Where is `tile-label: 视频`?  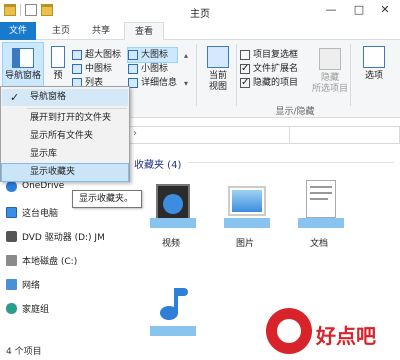
tile-label: 视频 is located at coordinates (170, 244).